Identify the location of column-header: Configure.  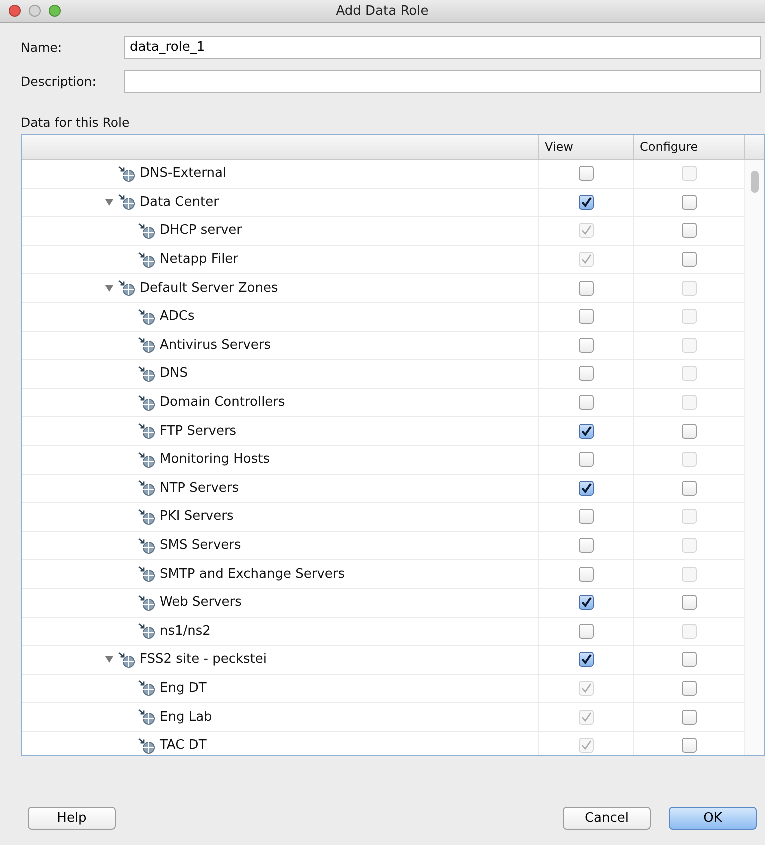
(689, 147).